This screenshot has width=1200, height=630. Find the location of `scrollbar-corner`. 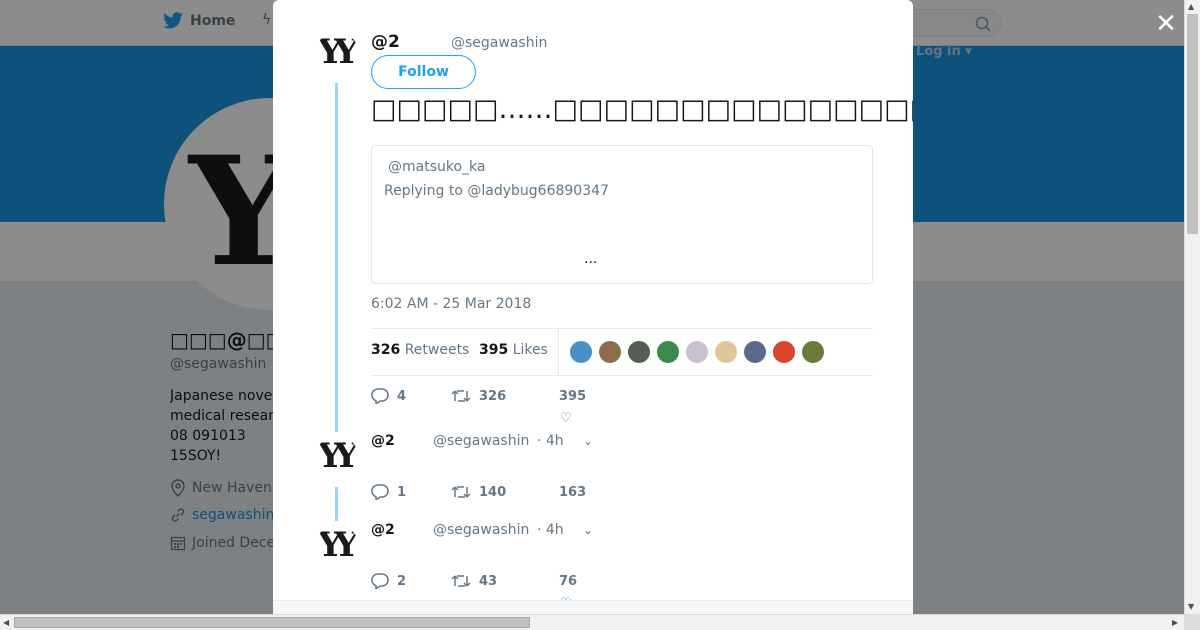

scrollbar-corner is located at coordinates (1192, 622).